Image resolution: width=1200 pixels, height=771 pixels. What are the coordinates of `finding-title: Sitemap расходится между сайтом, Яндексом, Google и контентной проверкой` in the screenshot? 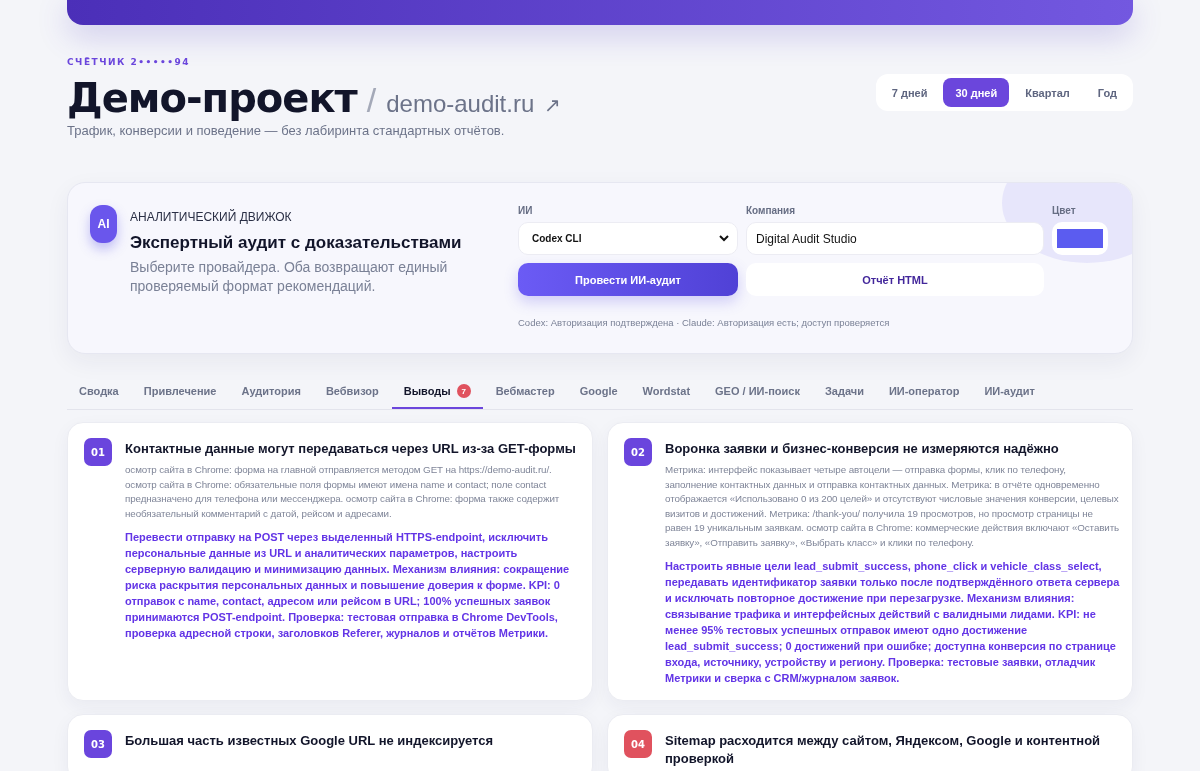 It's located at (883, 750).